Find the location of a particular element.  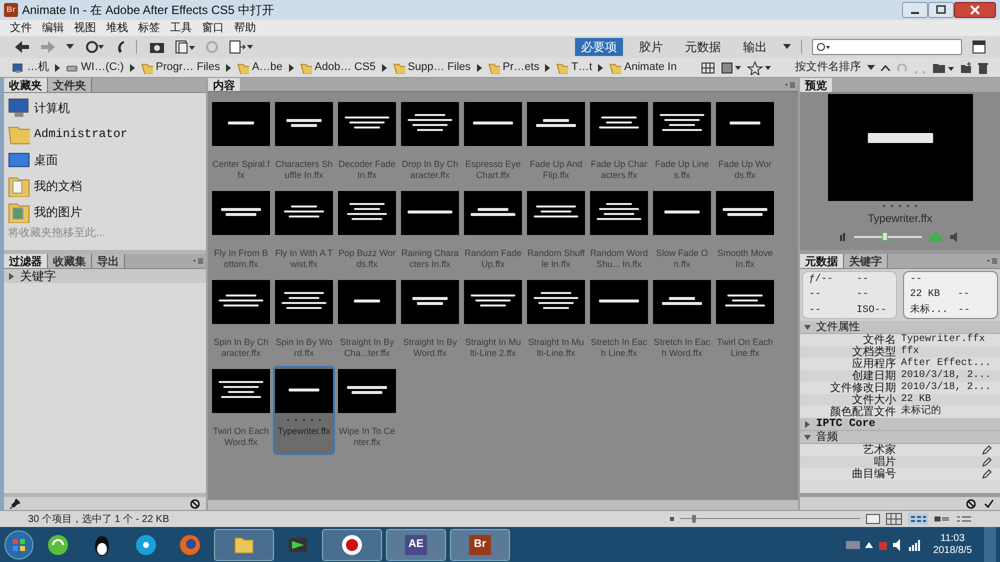

thumbnail-quality-icon is located at coordinates (731, 68).